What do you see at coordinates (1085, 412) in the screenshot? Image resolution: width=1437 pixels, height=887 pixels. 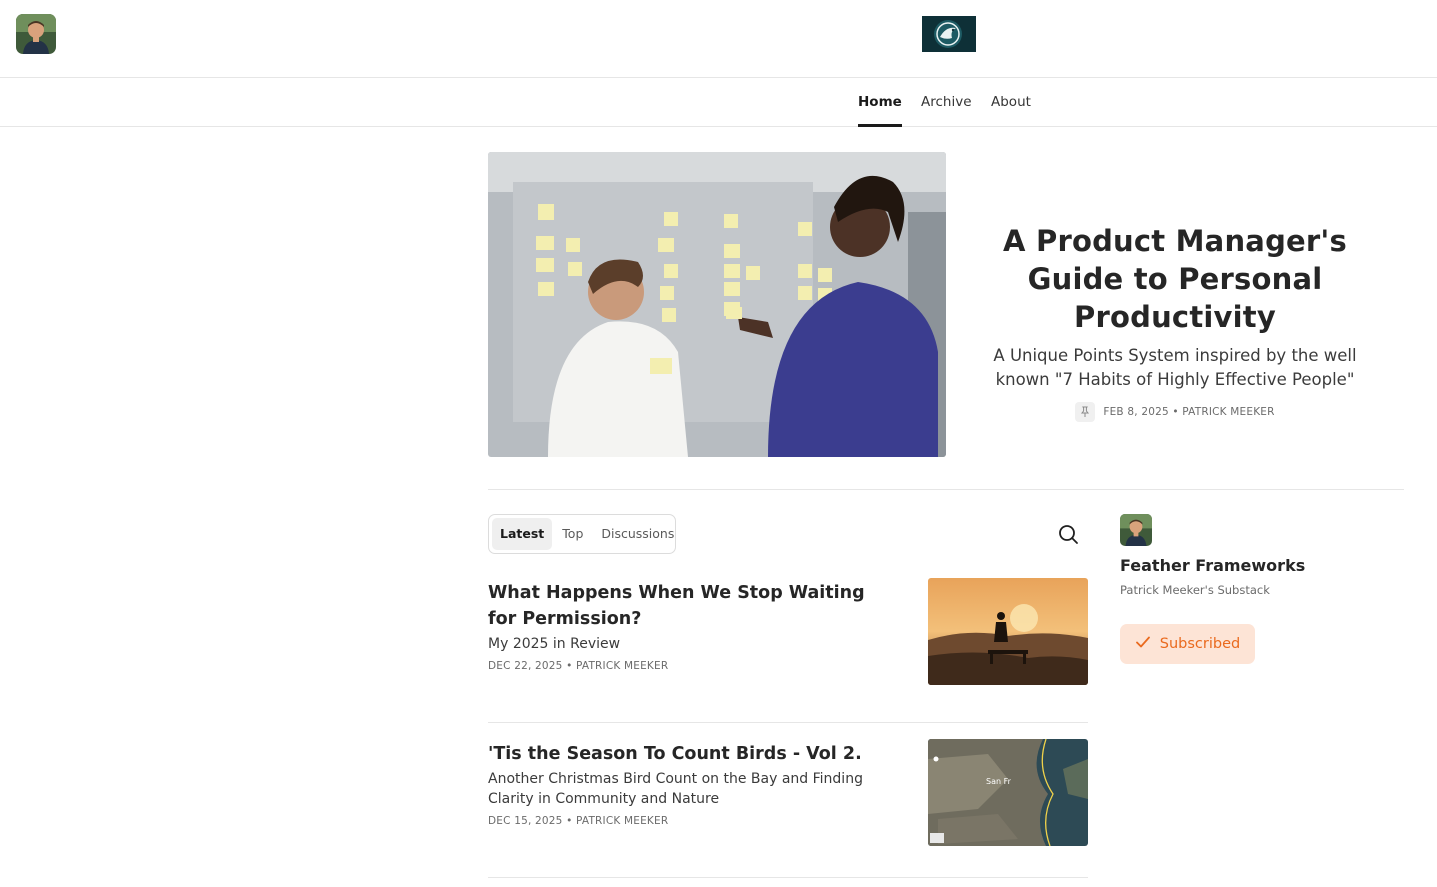 I see `pin-icon` at bounding box center [1085, 412].